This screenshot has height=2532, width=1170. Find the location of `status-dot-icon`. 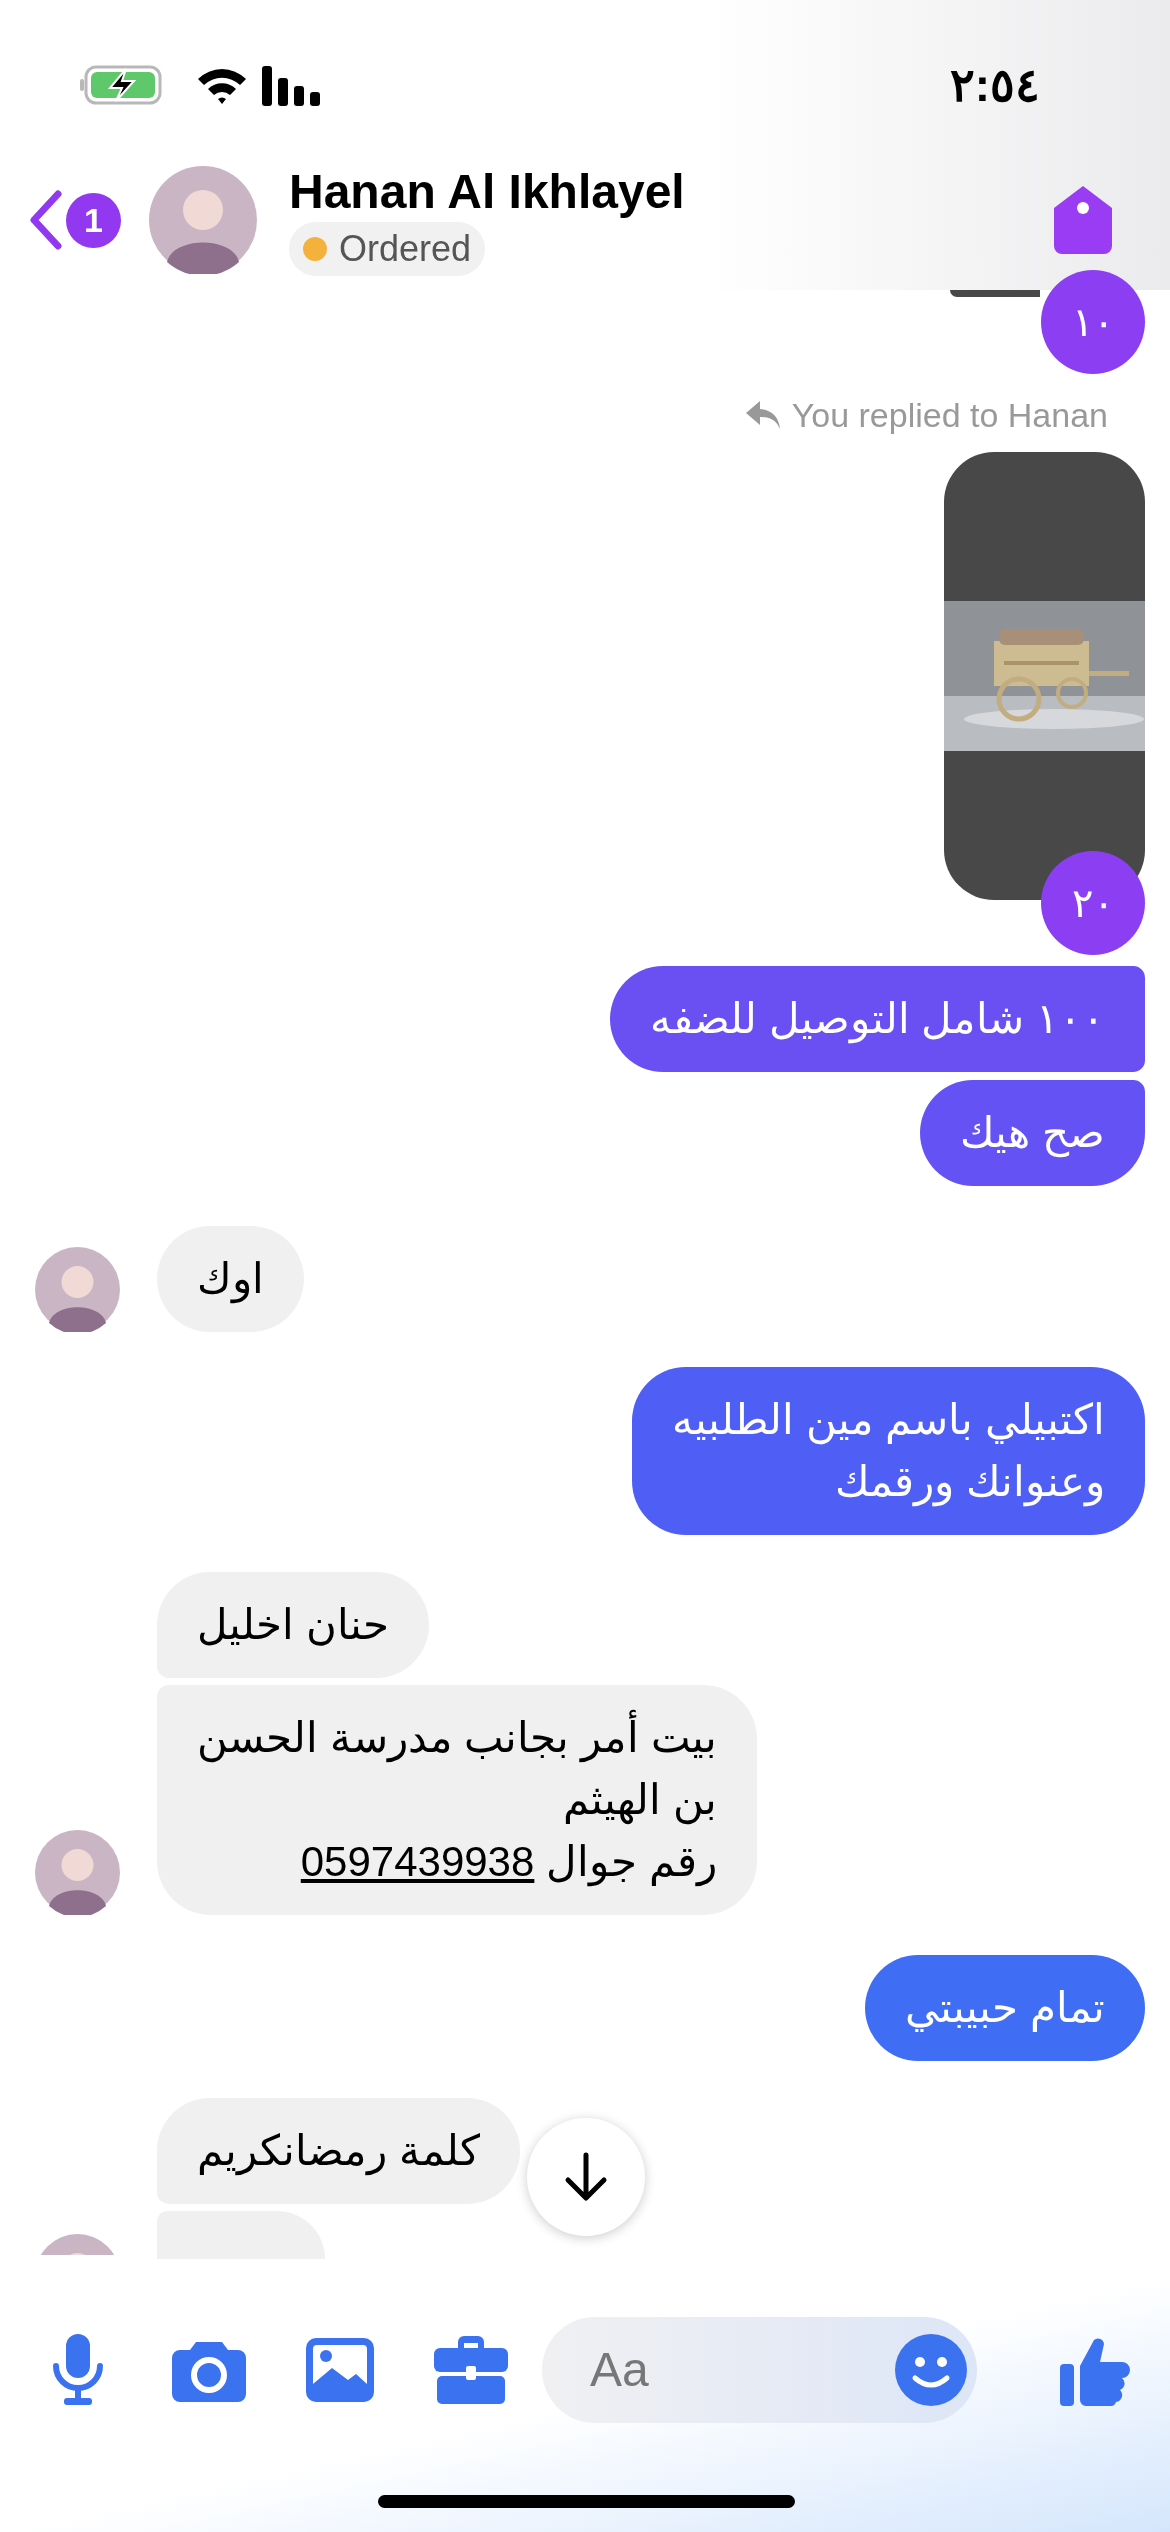

status-dot-icon is located at coordinates (315, 249).